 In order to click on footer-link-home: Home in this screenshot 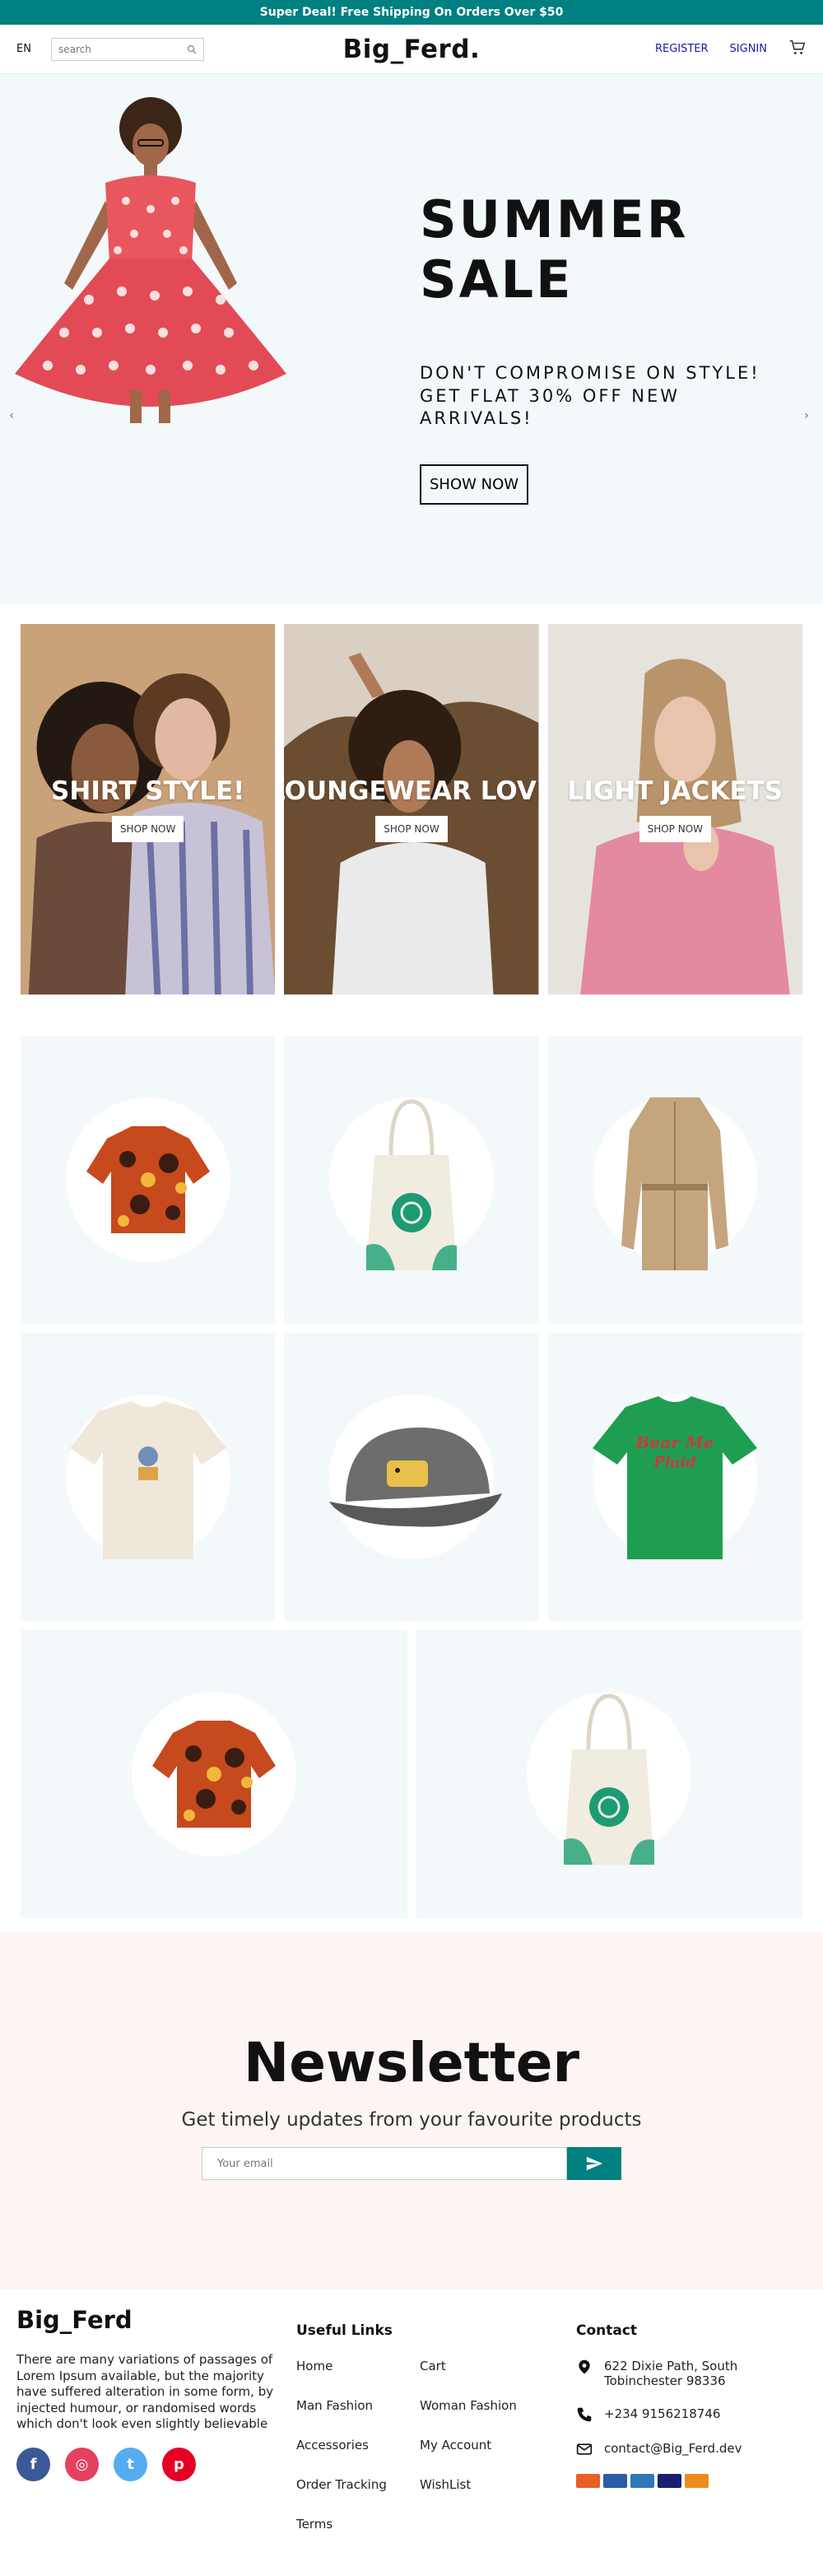, I will do `click(358, 2366)`.